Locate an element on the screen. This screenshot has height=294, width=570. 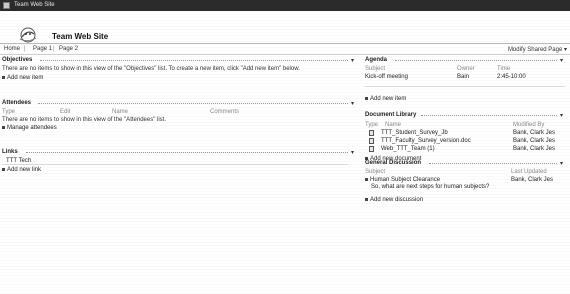
agenda-col-owner: Owner is located at coordinates (466, 69).